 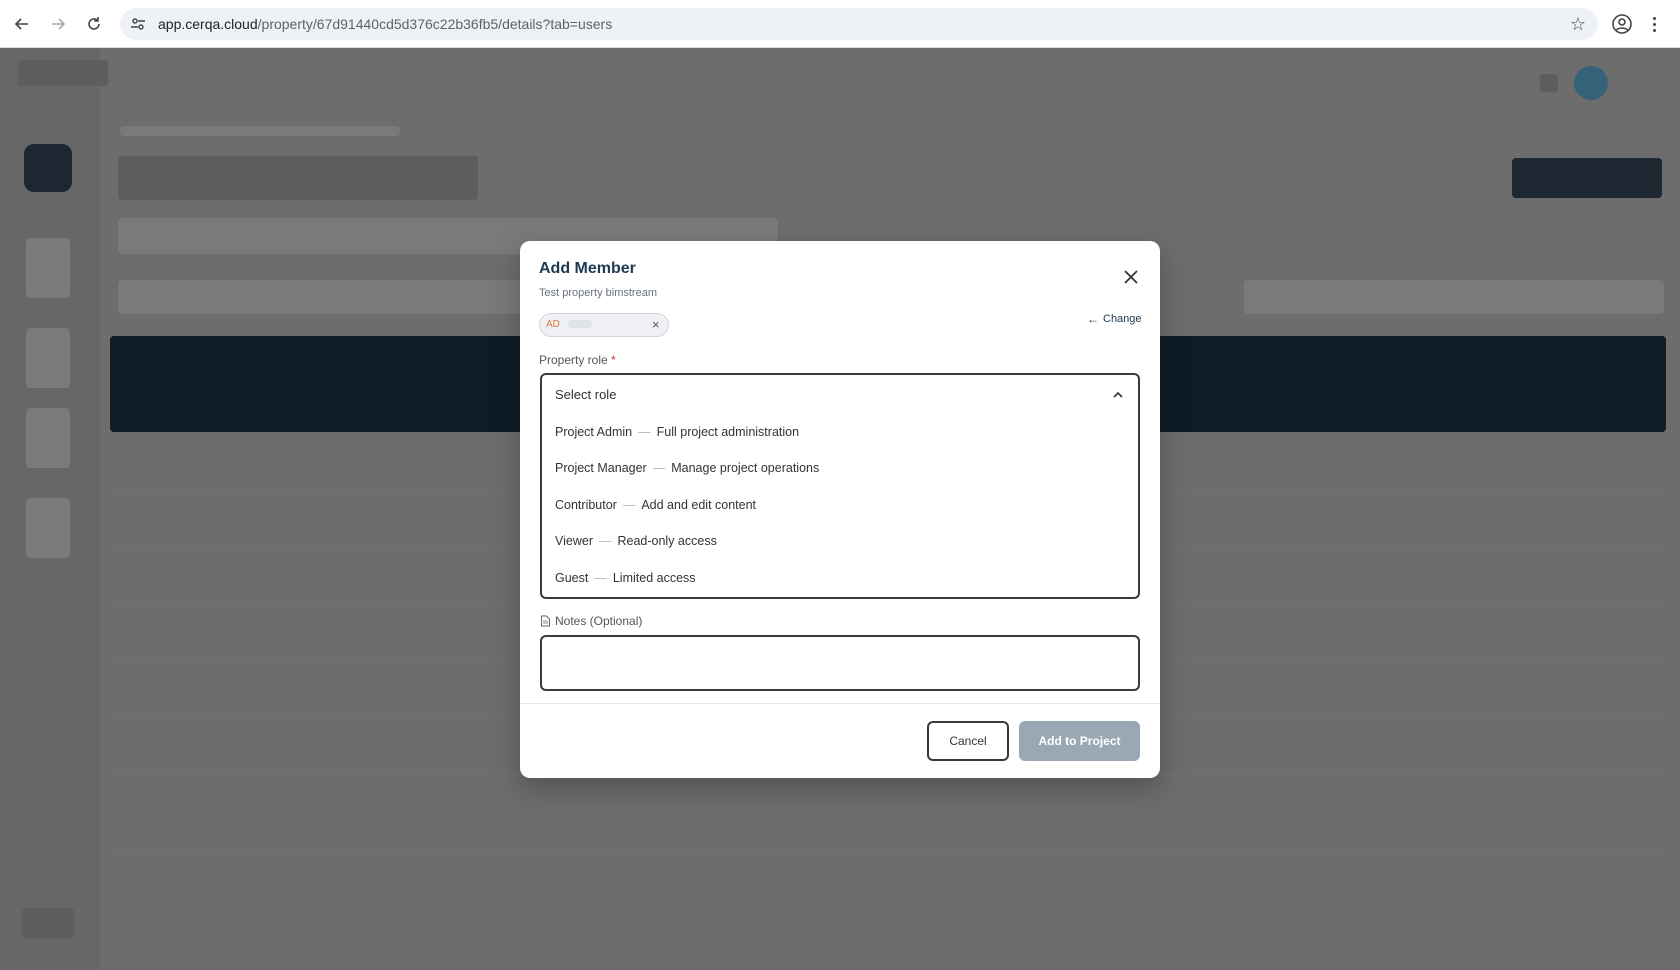 I want to click on option-desc: Full project administration, so click(x=728, y=432).